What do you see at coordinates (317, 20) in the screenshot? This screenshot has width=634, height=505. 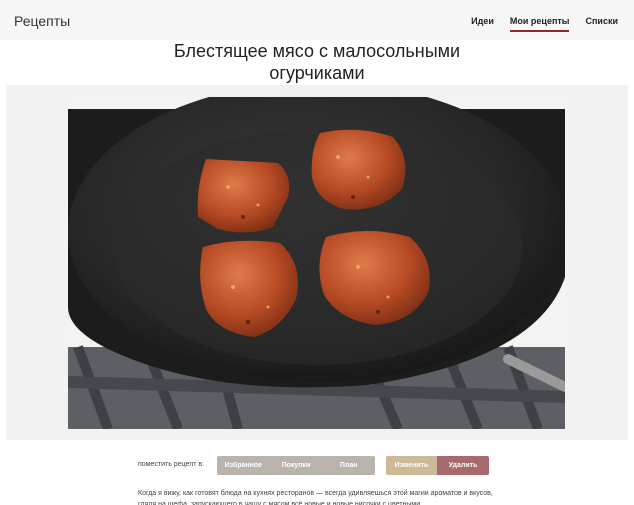 I see `top-bar: Рецепты Идеи Мои рецепты Списки` at bounding box center [317, 20].